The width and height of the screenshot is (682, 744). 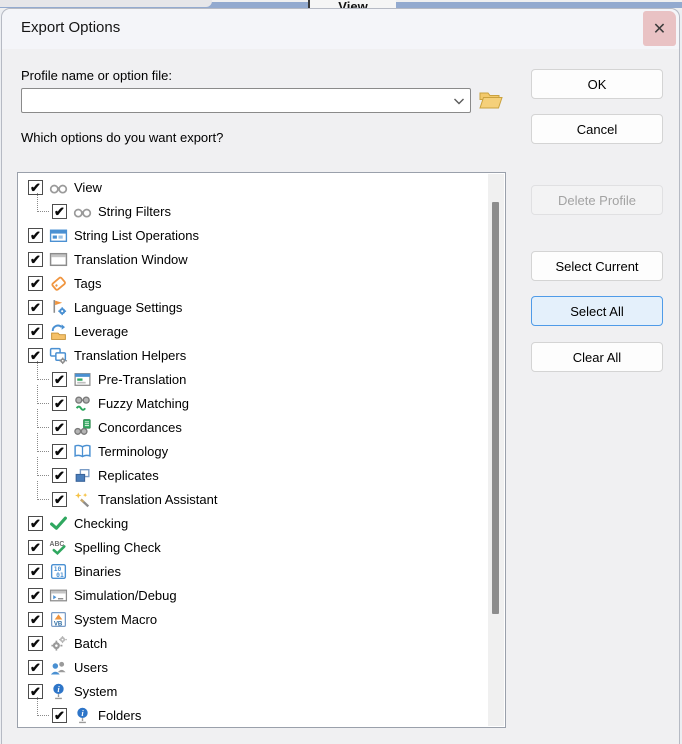 I want to click on delete-profile-button: Delete Profile, so click(x=597, y=200).